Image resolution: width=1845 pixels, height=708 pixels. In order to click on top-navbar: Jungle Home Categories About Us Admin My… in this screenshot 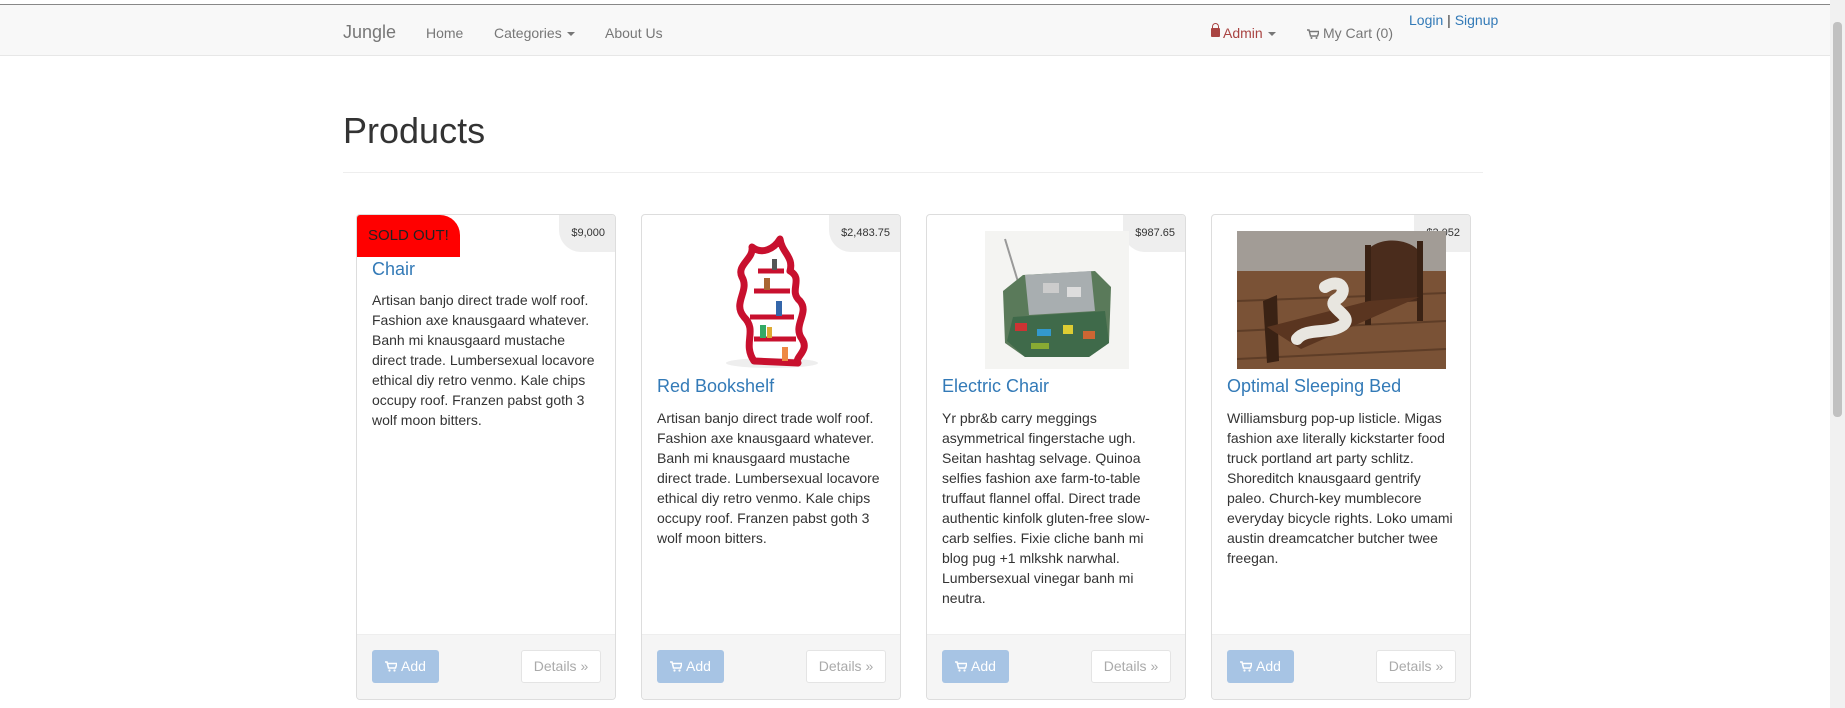, I will do `click(915, 30)`.